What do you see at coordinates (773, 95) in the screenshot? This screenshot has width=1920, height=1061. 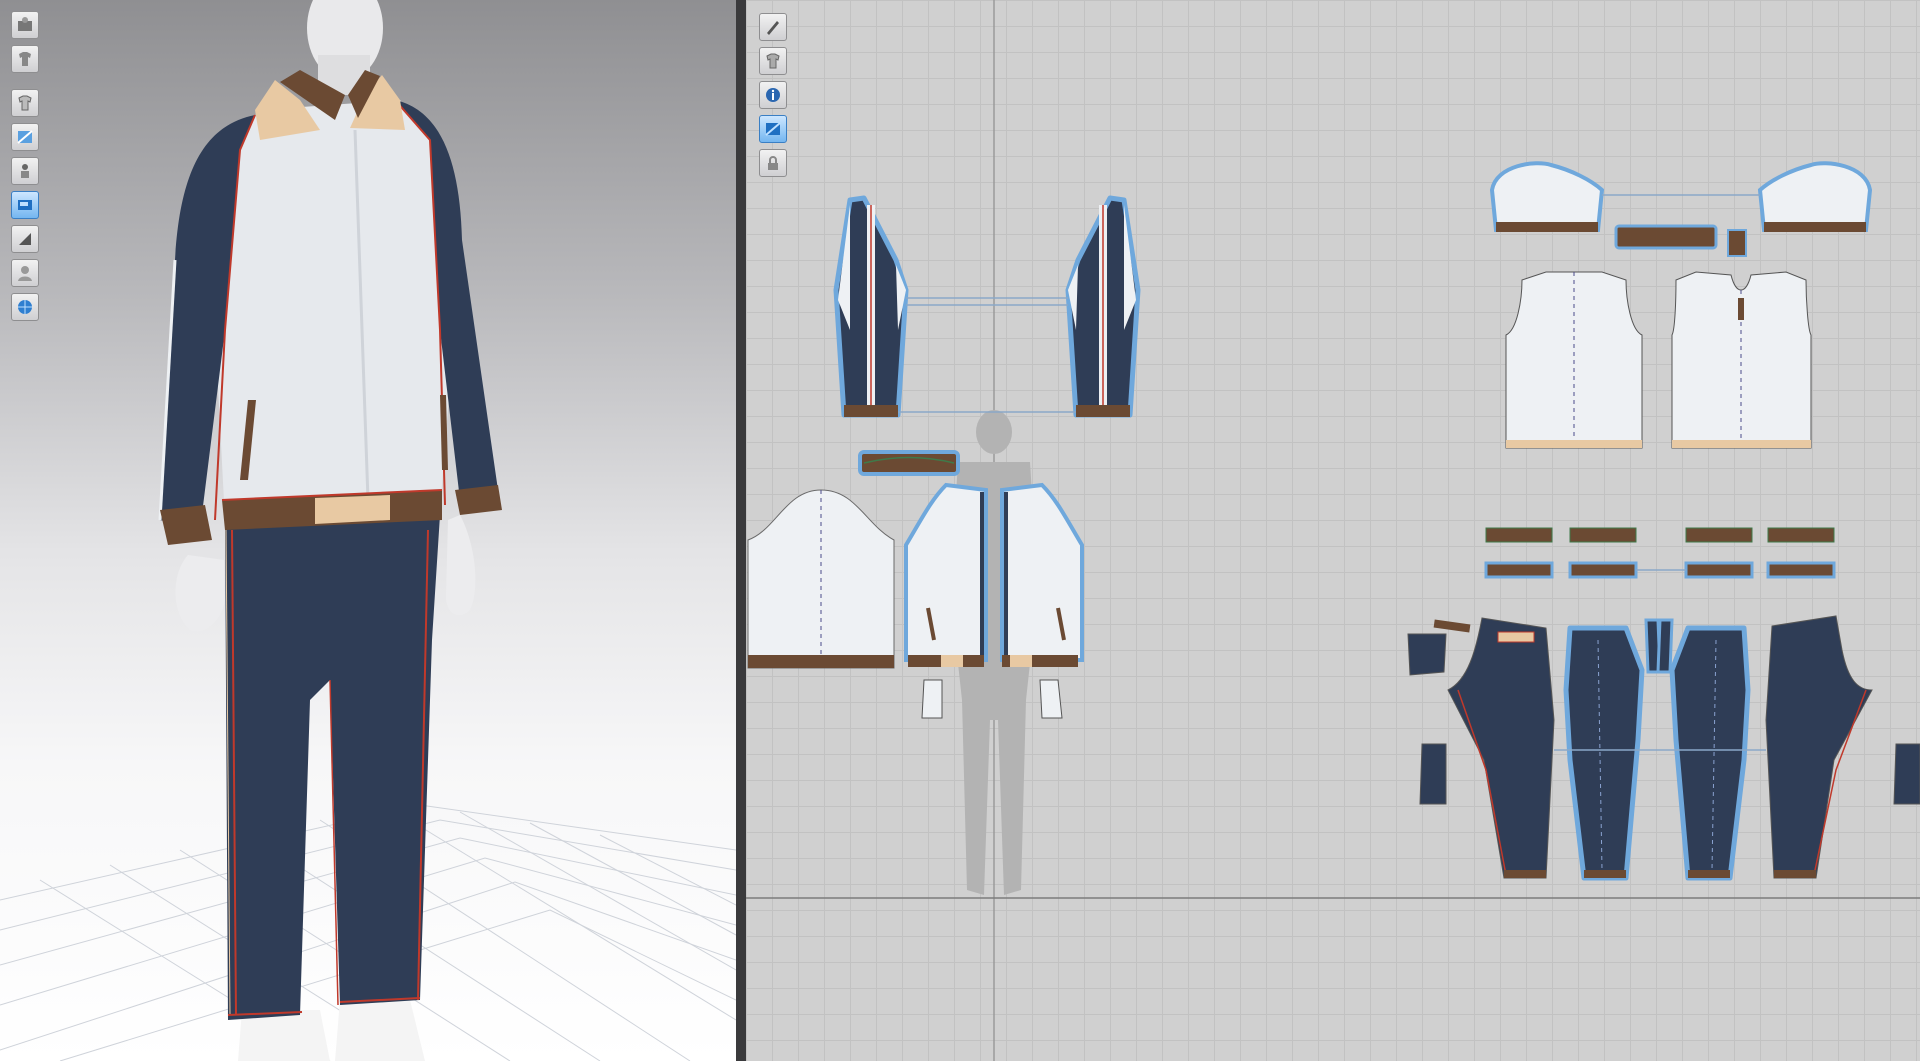 I see `pattern-info-icon` at bounding box center [773, 95].